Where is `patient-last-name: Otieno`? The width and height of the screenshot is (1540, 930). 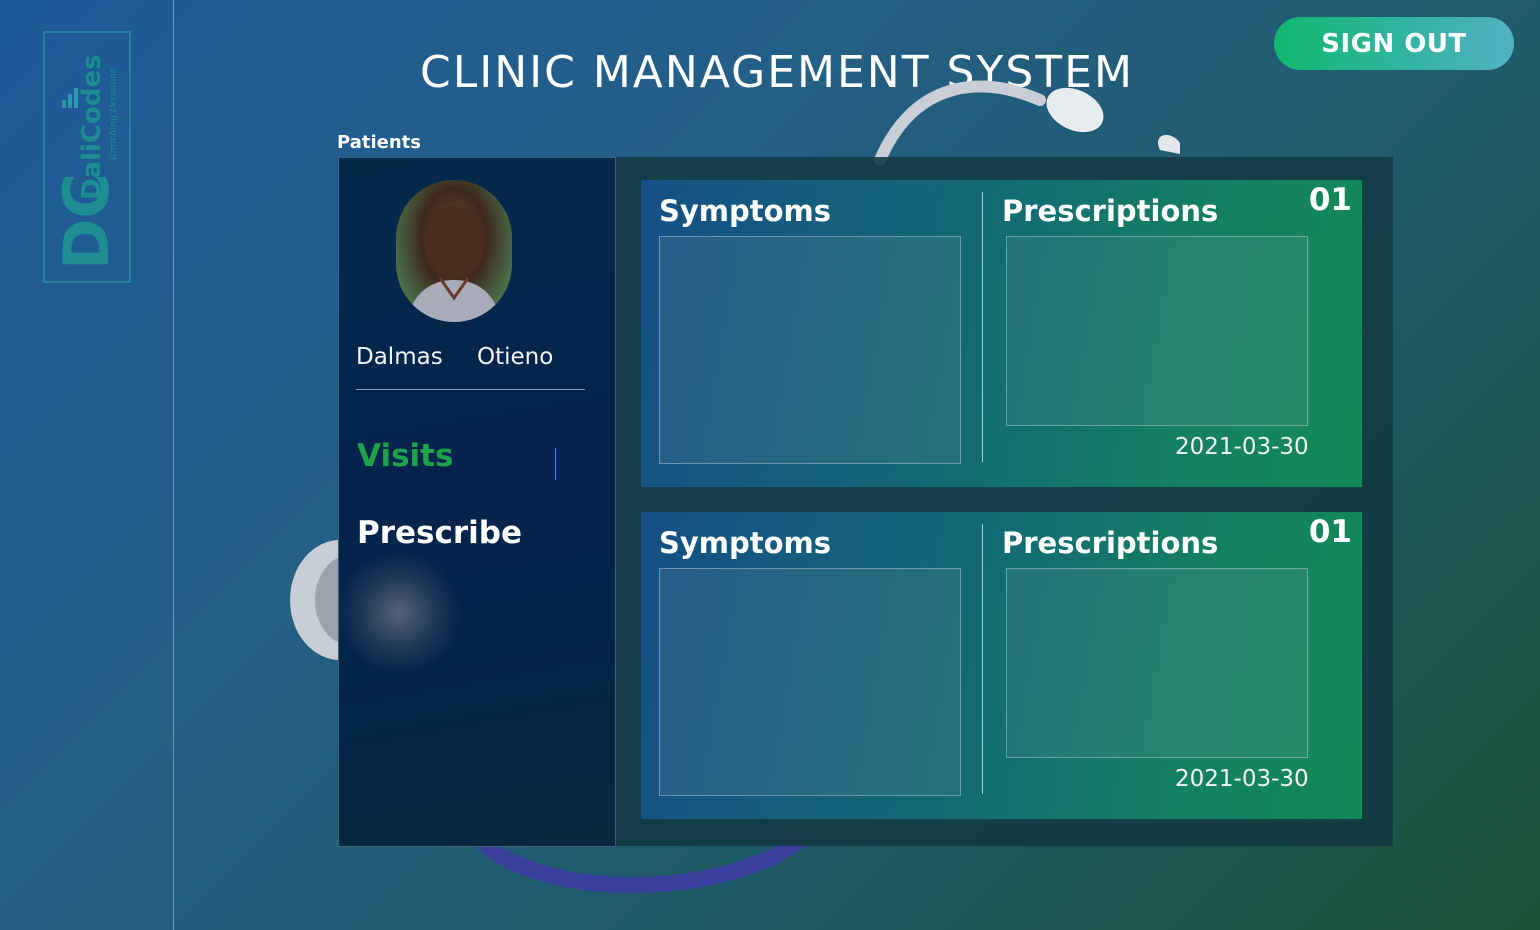 patient-last-name: Otieno is located at coordinates (515, 357).